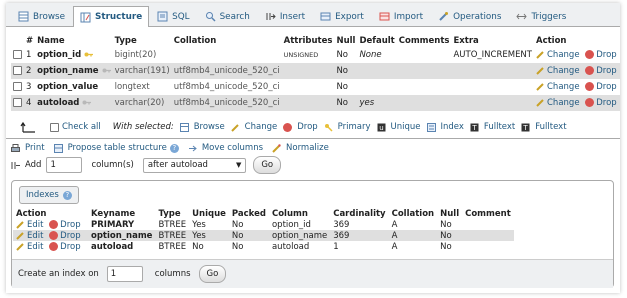  Describe the element at coordinates (75, 127) in the screenshot. I see `check-all: Check all` at that location.